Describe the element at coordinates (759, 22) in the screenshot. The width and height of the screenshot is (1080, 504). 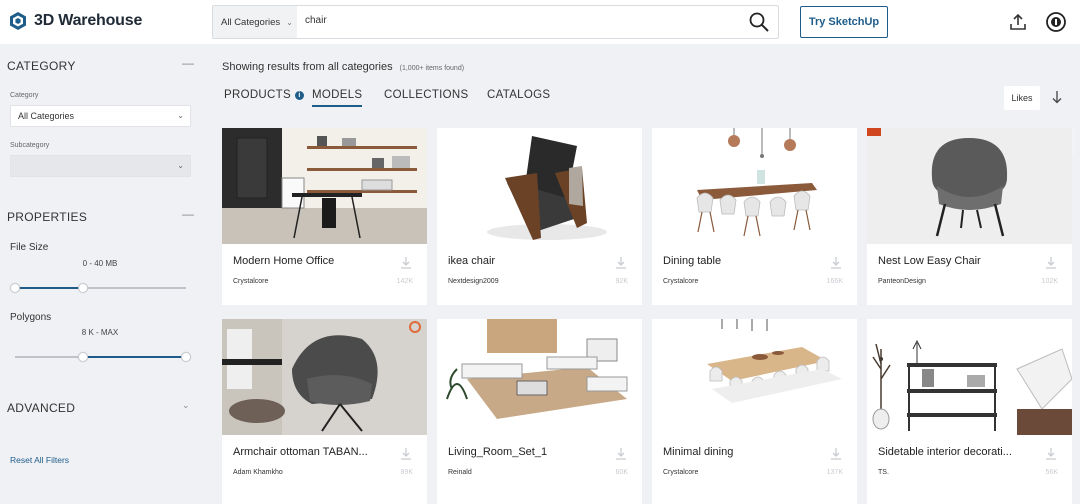
I see `search-icon` at that location.